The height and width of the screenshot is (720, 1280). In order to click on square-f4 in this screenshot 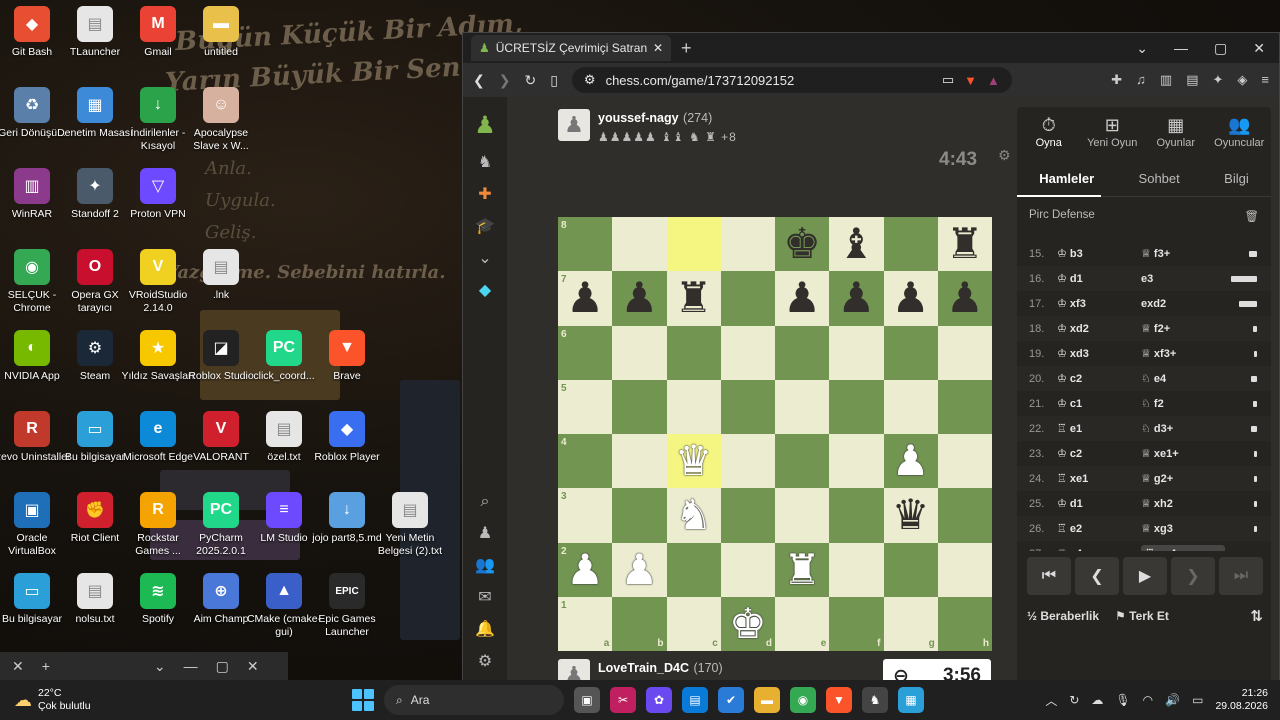, I will do `click(856, 461)`.